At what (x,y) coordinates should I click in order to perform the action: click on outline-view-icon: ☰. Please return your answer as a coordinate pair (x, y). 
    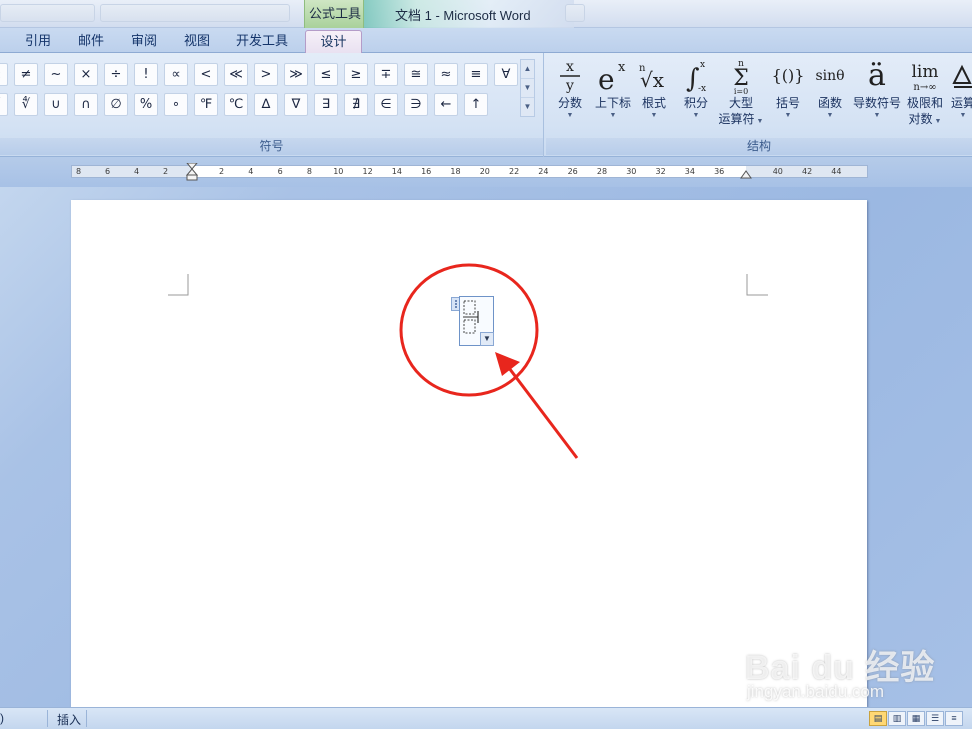
    Looking at the image, I should click on (935, 718).